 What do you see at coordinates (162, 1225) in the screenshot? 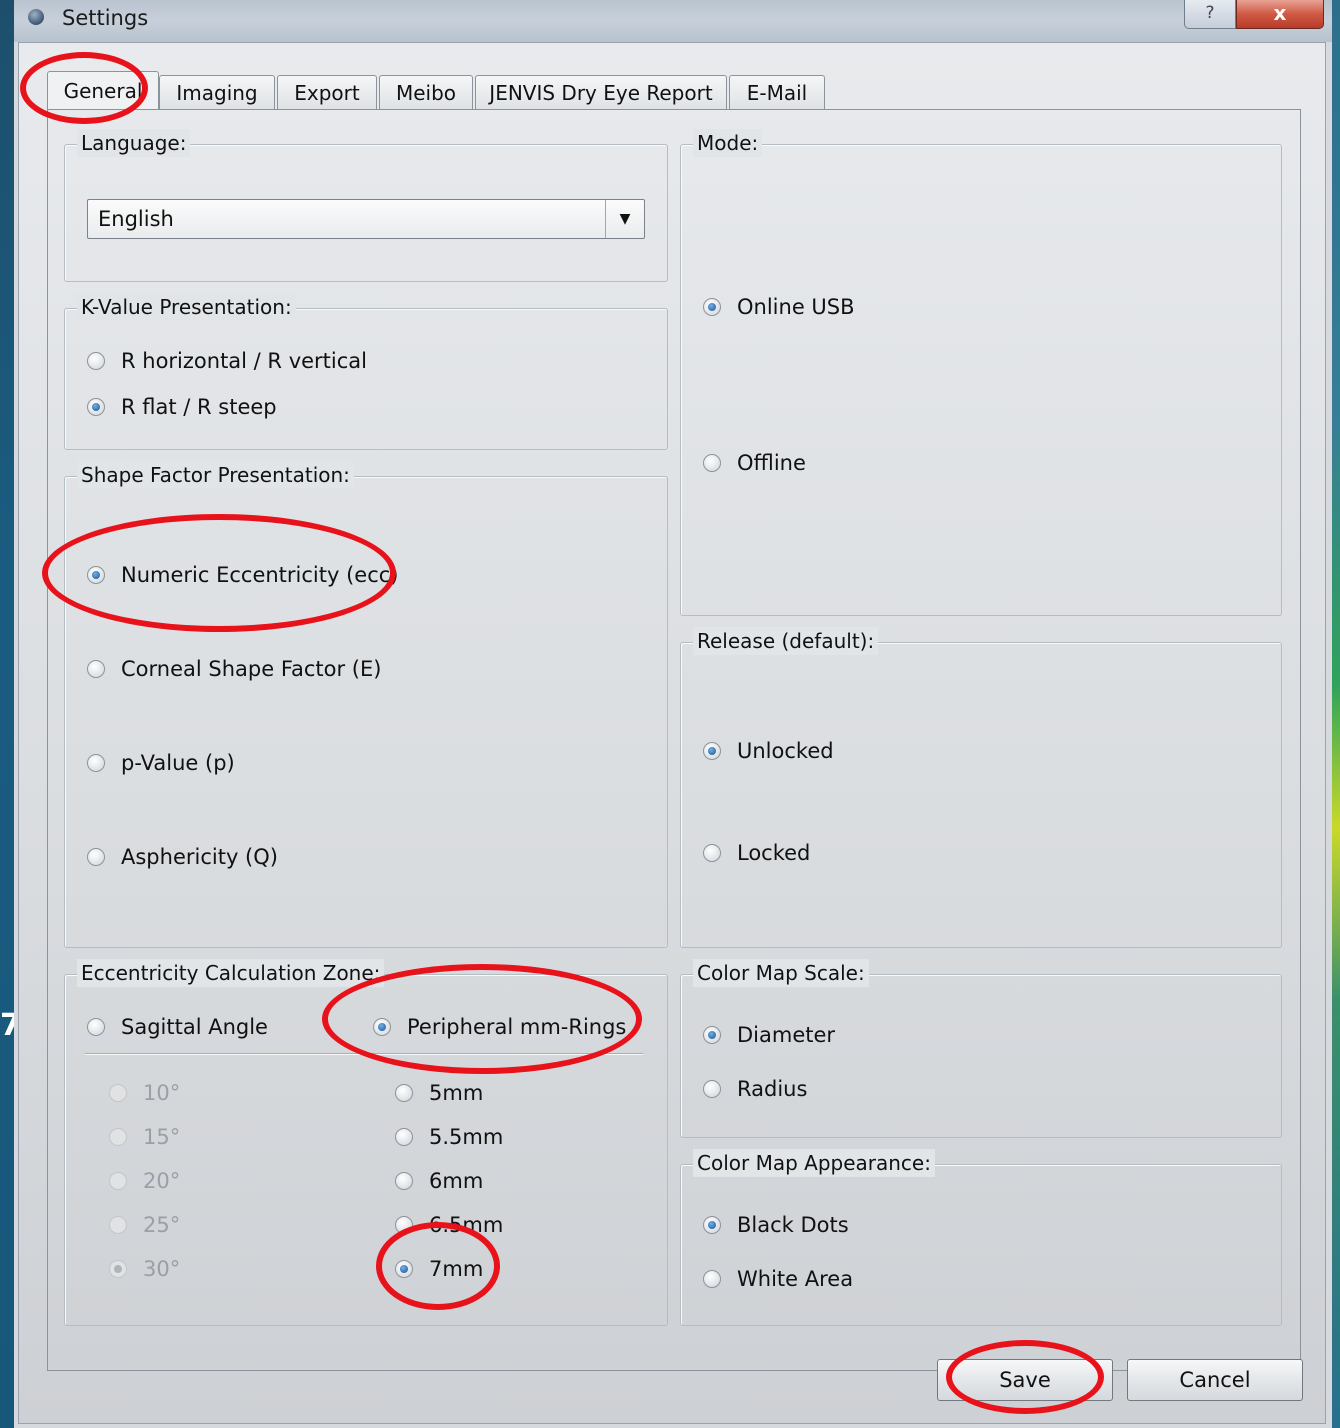
I see `radio-label: 25°` at bounding box center [162, 1225].